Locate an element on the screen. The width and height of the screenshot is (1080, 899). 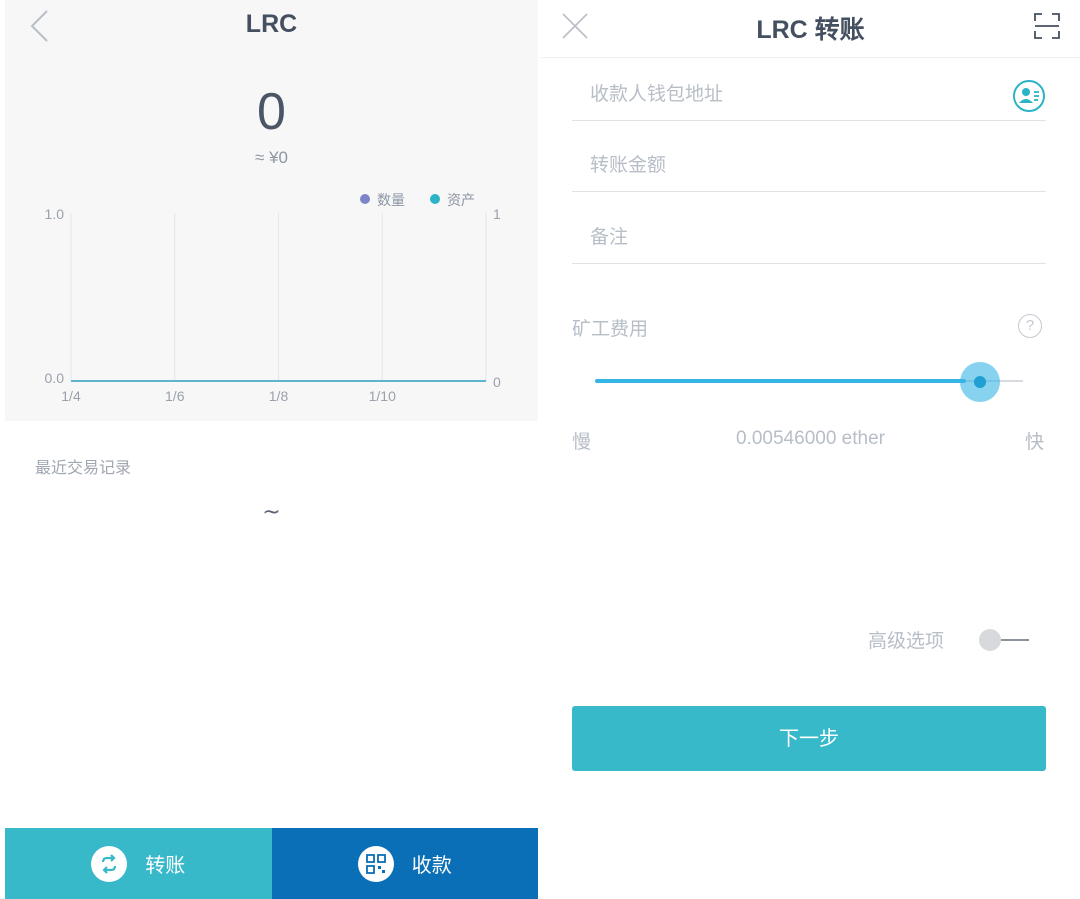
scan-icon is located at coordinates (1047, 26).